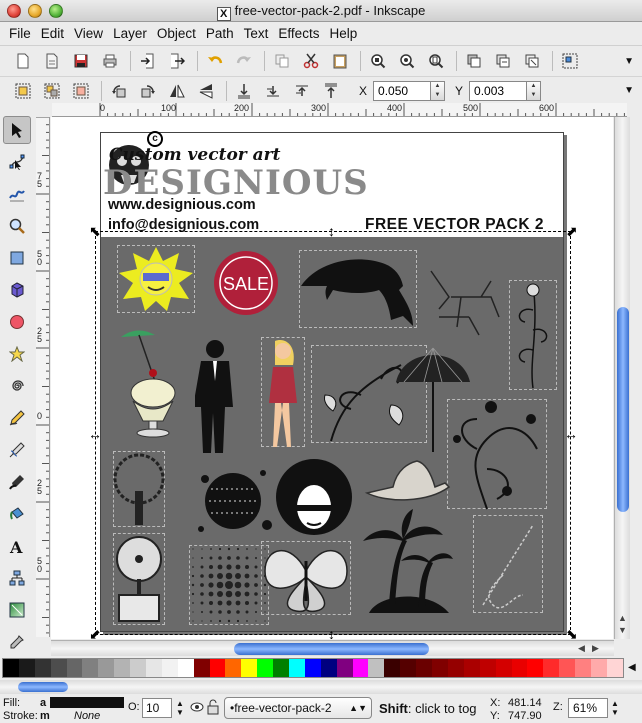 This screenshot has width=642, height=723. I want to click on menu-effects: Effects, so click(298, 33).